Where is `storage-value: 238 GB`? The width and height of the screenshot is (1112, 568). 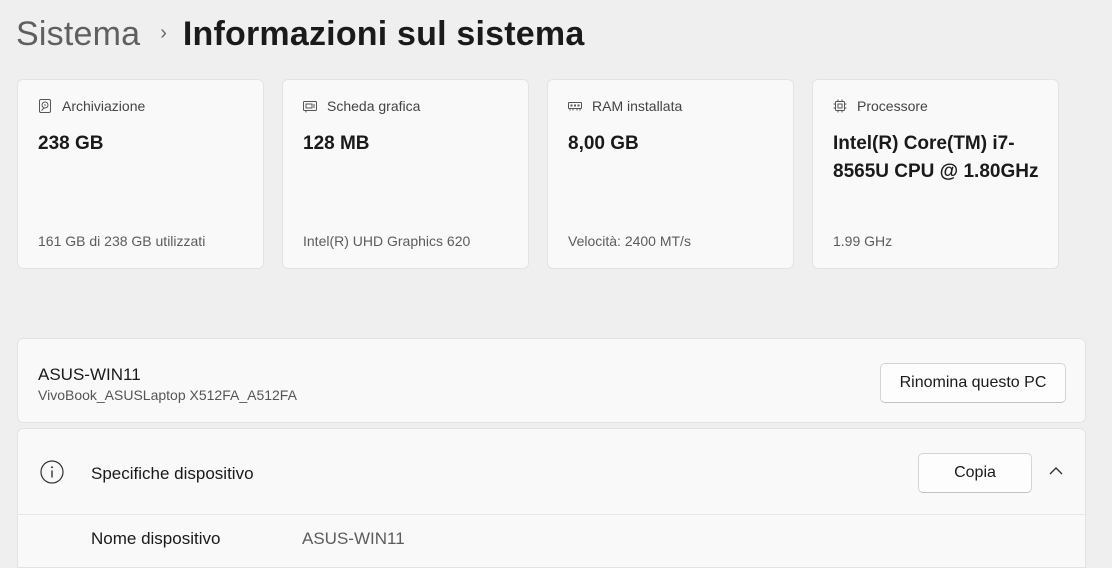
storage-value: 238 GB is located at coordinates (71, 143).